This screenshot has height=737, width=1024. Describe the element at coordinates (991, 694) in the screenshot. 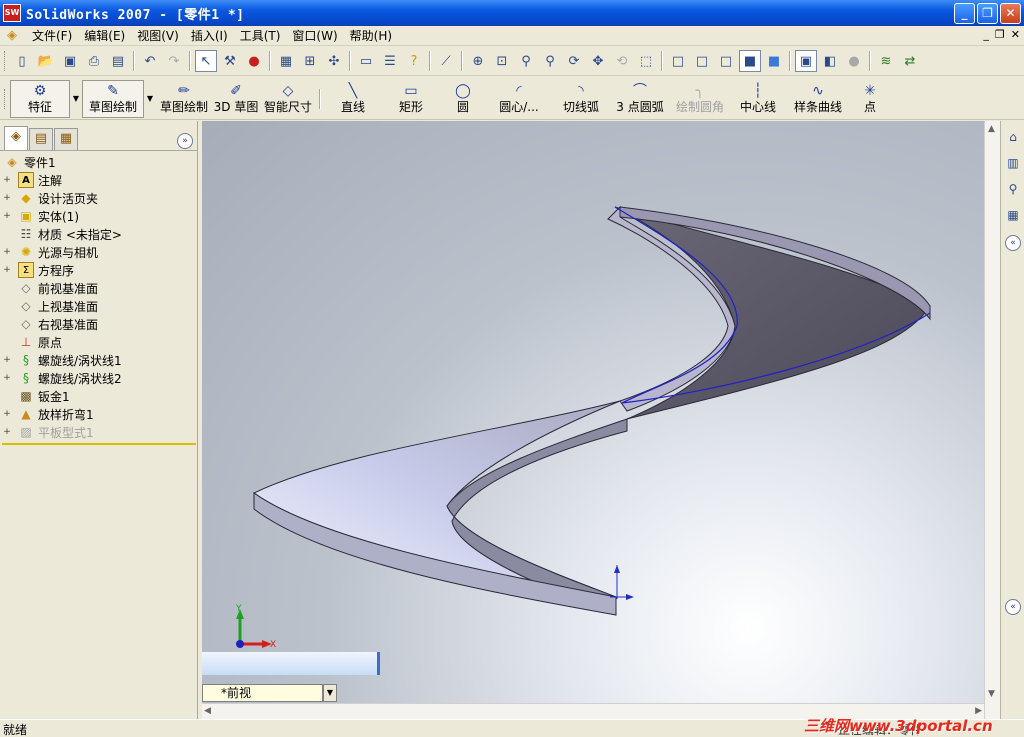

I see `scroll-down-icon: ▼` at that location.